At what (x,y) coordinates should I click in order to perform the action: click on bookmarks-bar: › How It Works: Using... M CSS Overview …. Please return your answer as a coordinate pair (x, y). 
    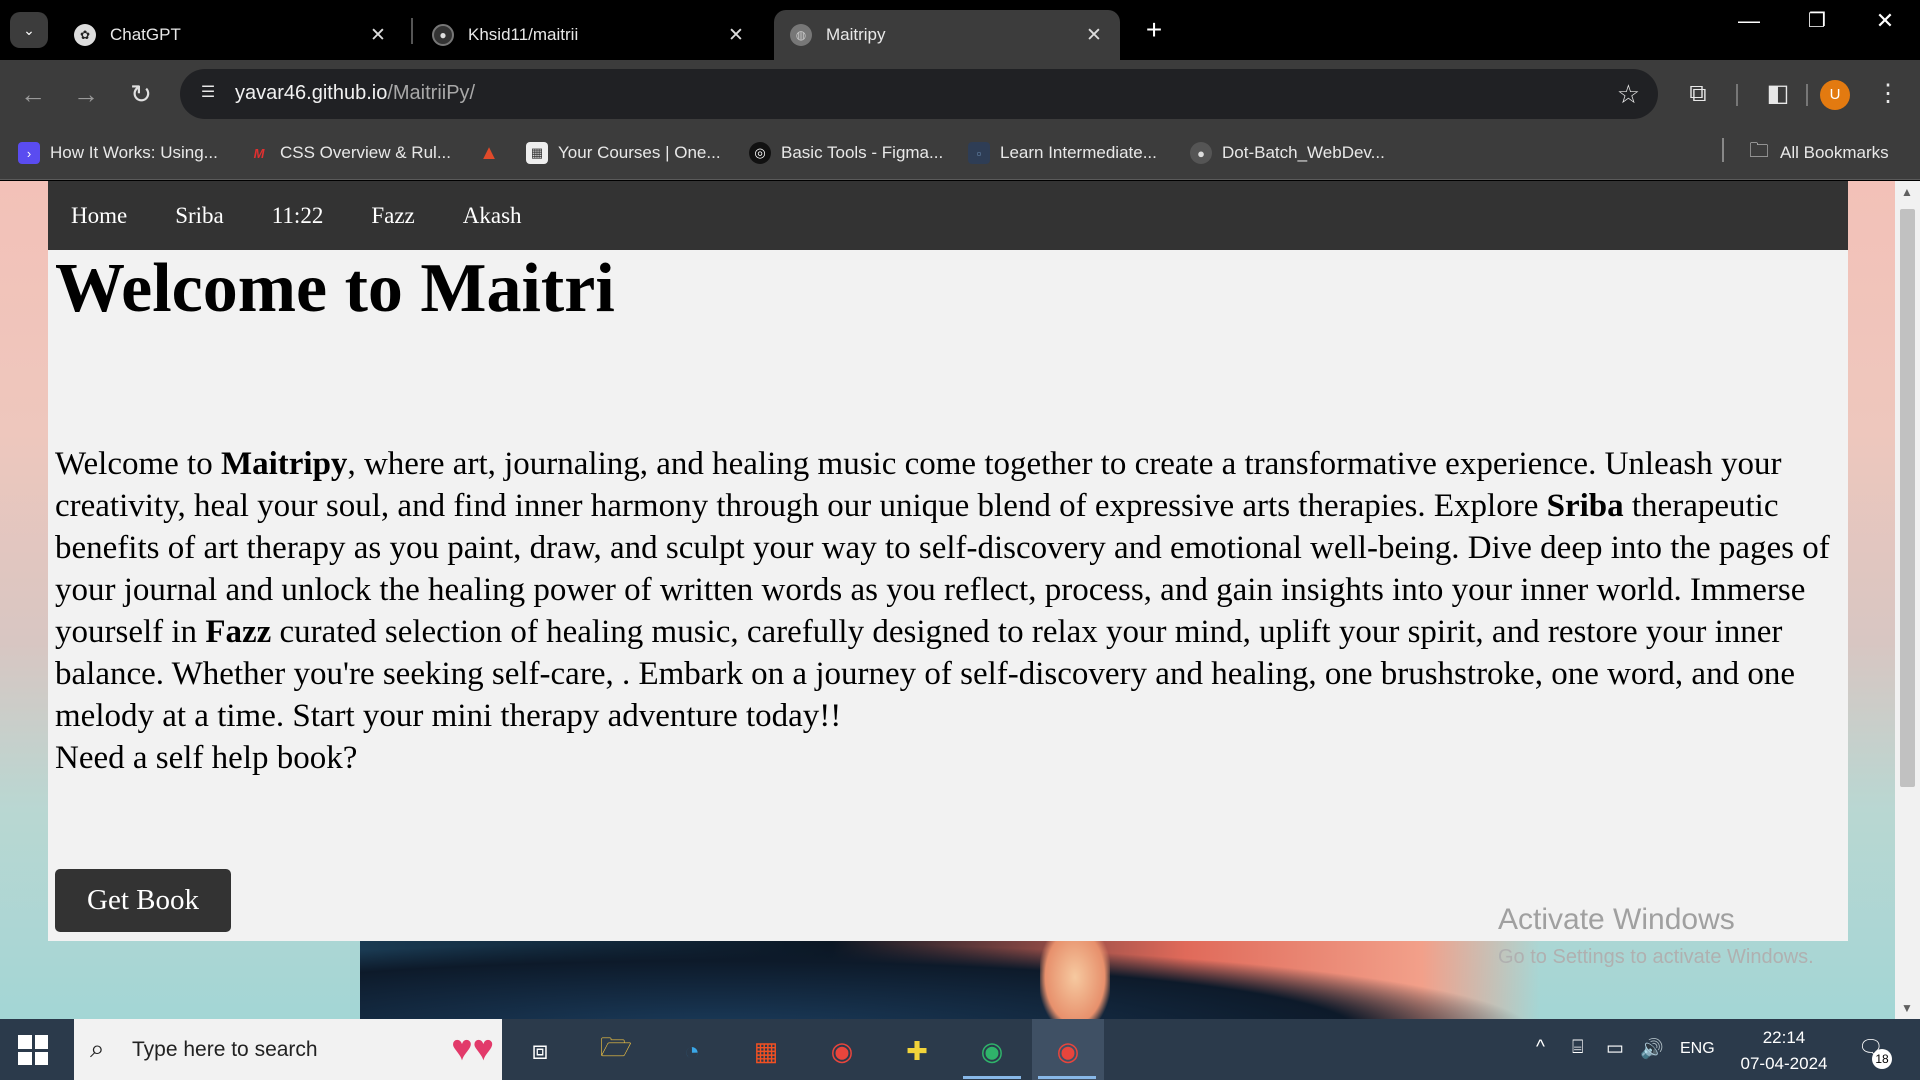
    Looking at the image, I should click on (960, 154).